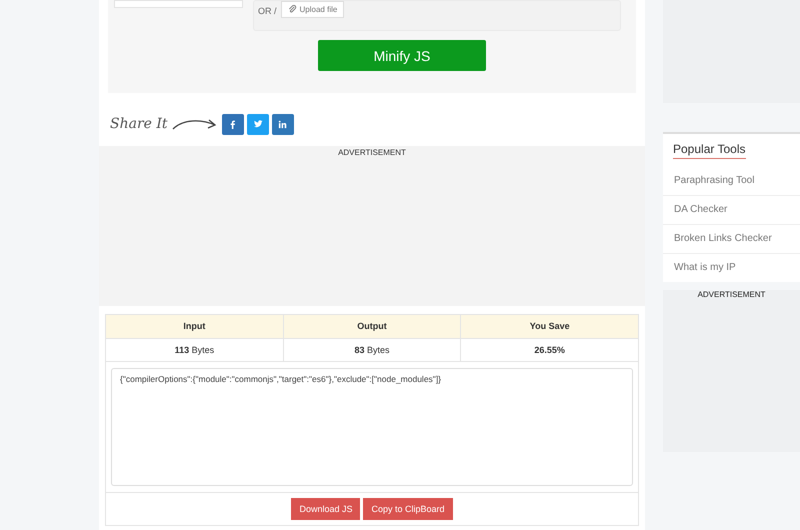 The image size is (800, 530). I want to click on minify-button: Minify JS, so click(402, 55).